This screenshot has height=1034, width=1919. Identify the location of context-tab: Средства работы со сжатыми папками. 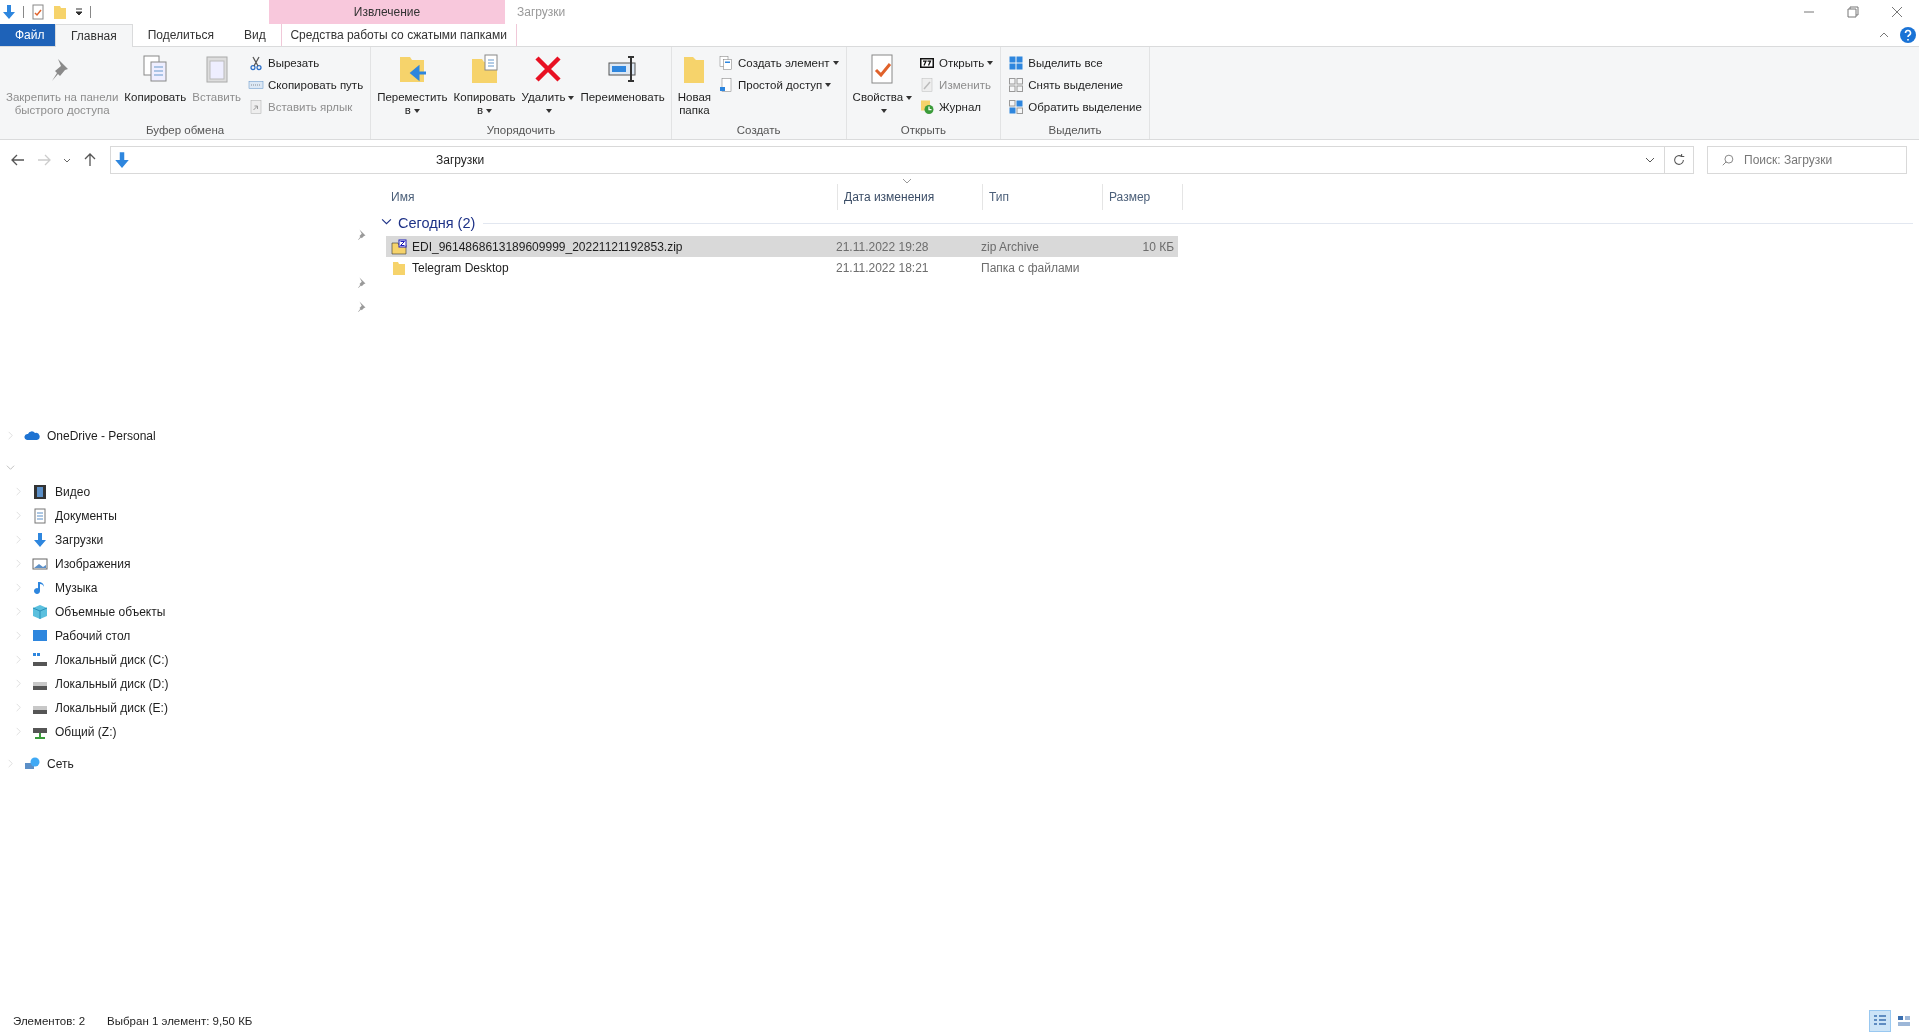
(398, 35).